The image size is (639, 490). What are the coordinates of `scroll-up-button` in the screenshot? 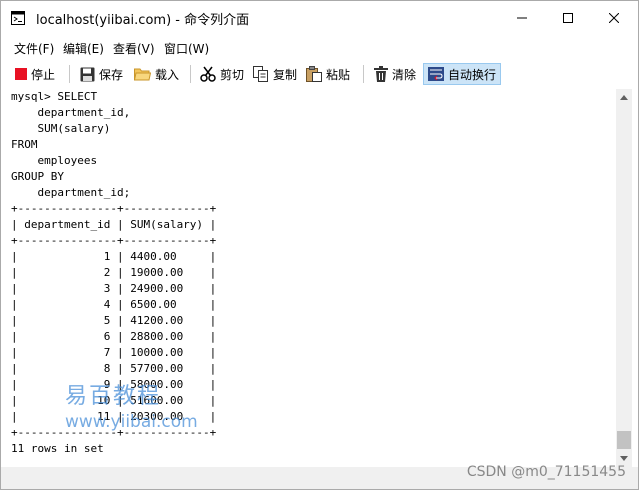 It's located at (624, 97).